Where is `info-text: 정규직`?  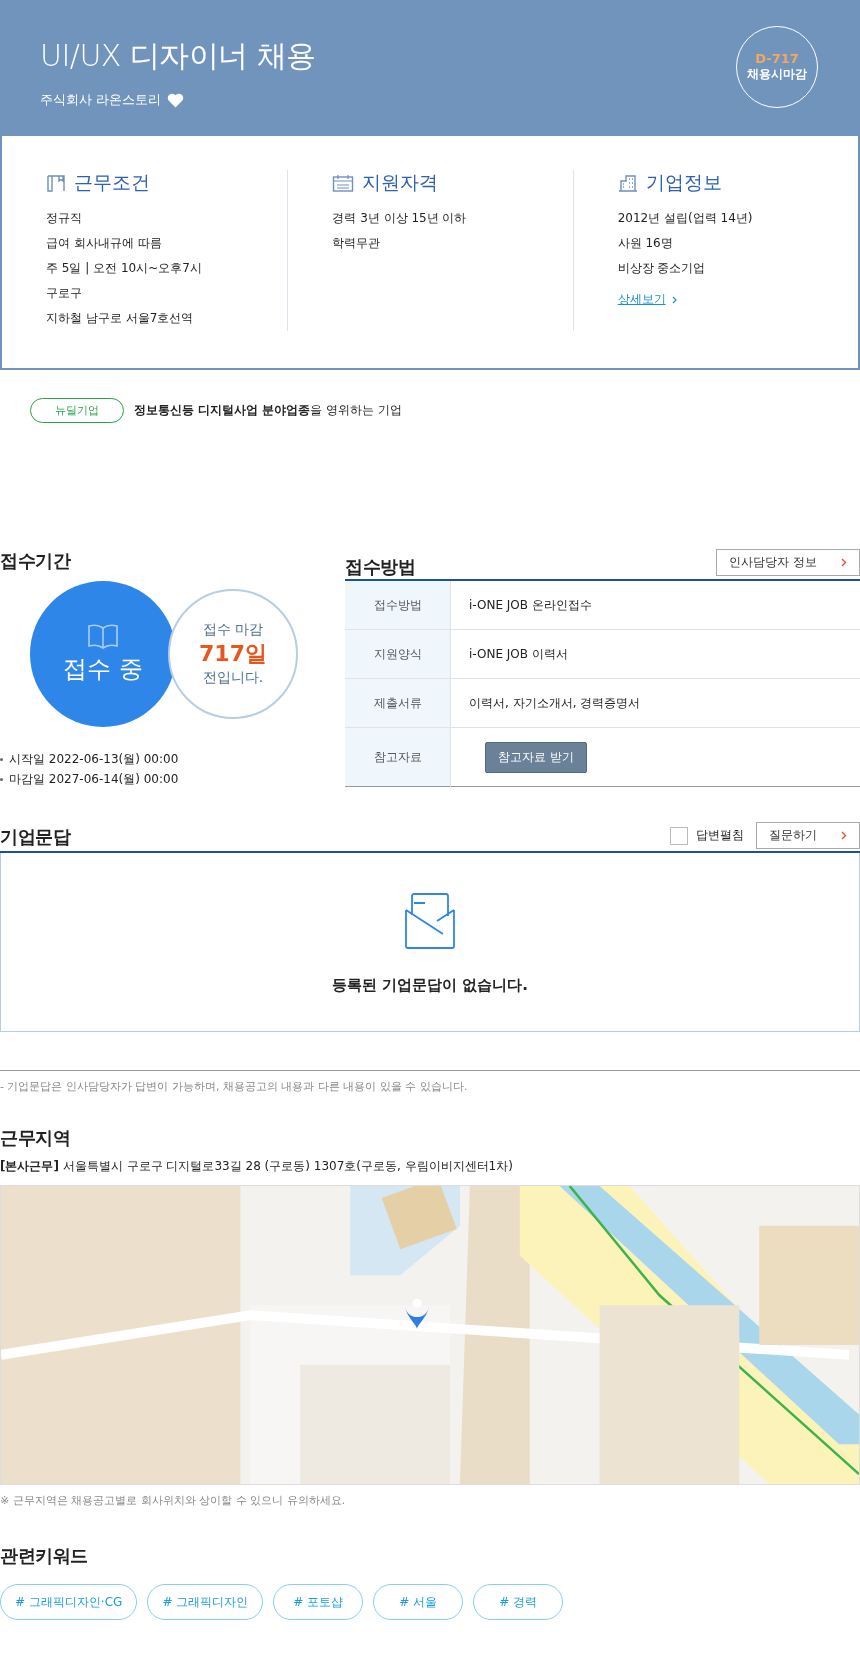 info-text: 정규직 is located at coordinates (64, 218).